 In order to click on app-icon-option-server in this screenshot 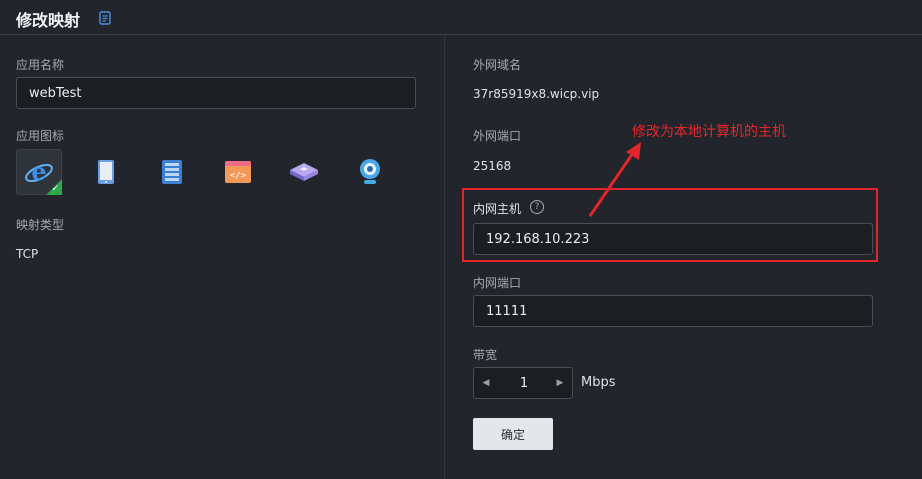, I will do `click(172, 172)`.